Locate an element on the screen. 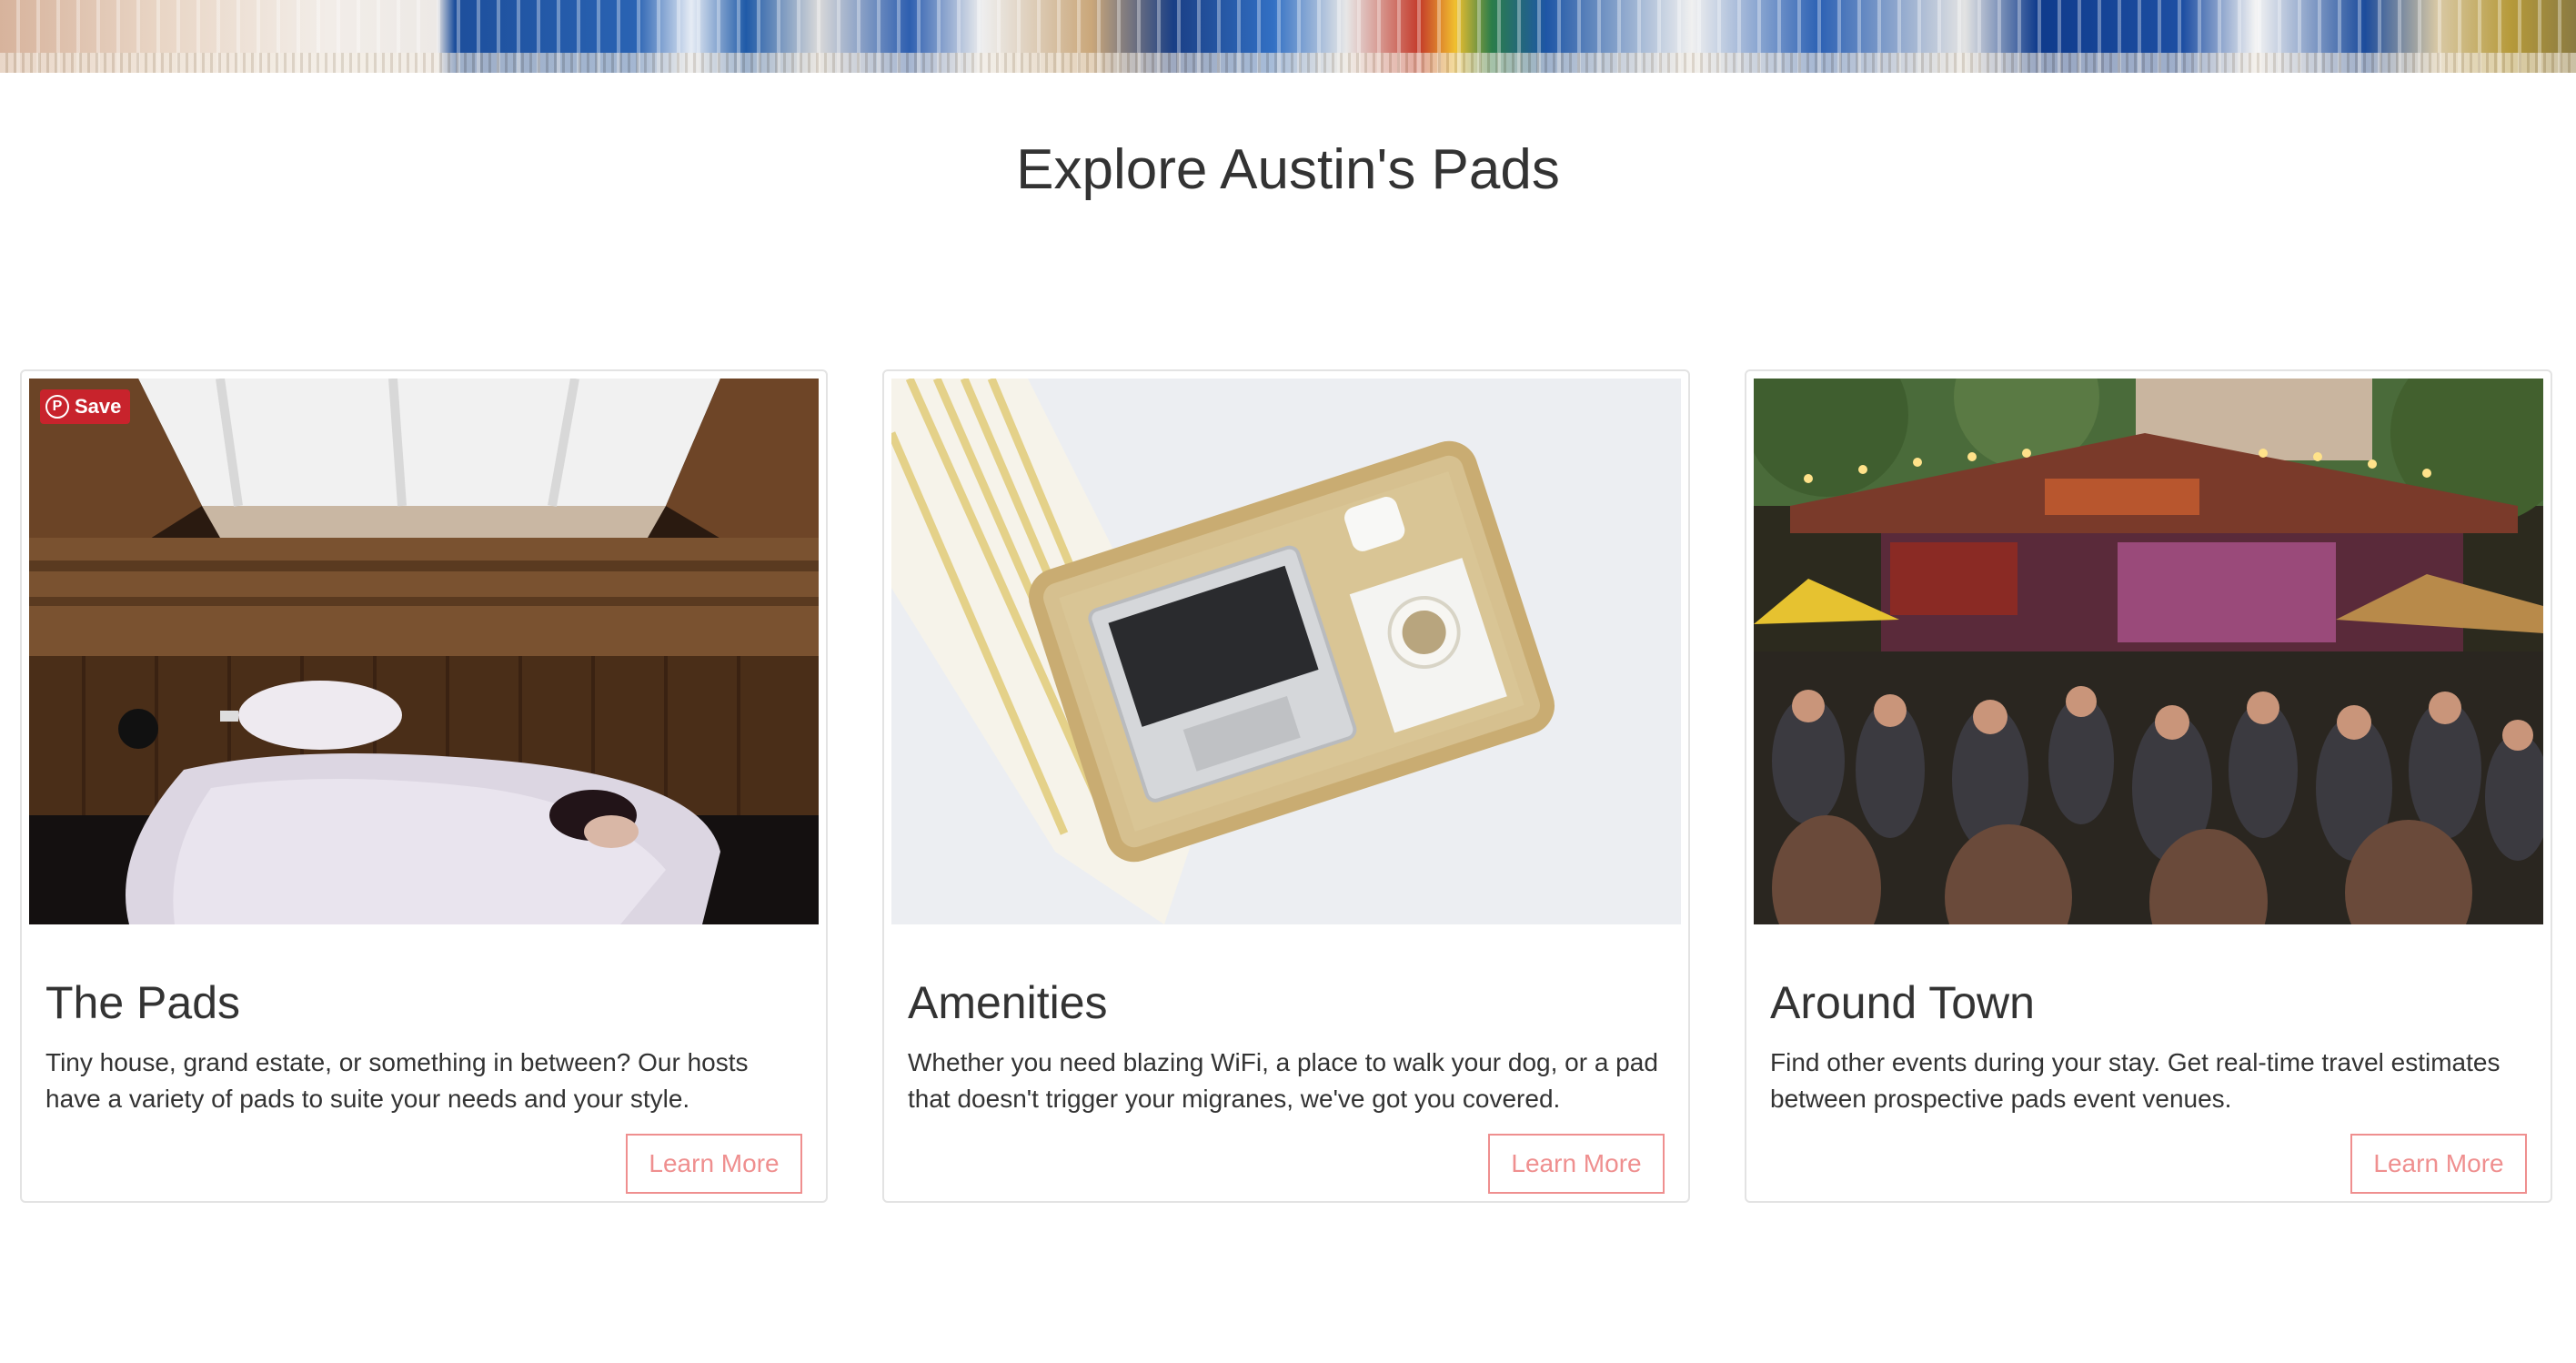 The height and width of the screenshot is (1363, 2576). hero-banner-image is located at coordinates (1288, 36).